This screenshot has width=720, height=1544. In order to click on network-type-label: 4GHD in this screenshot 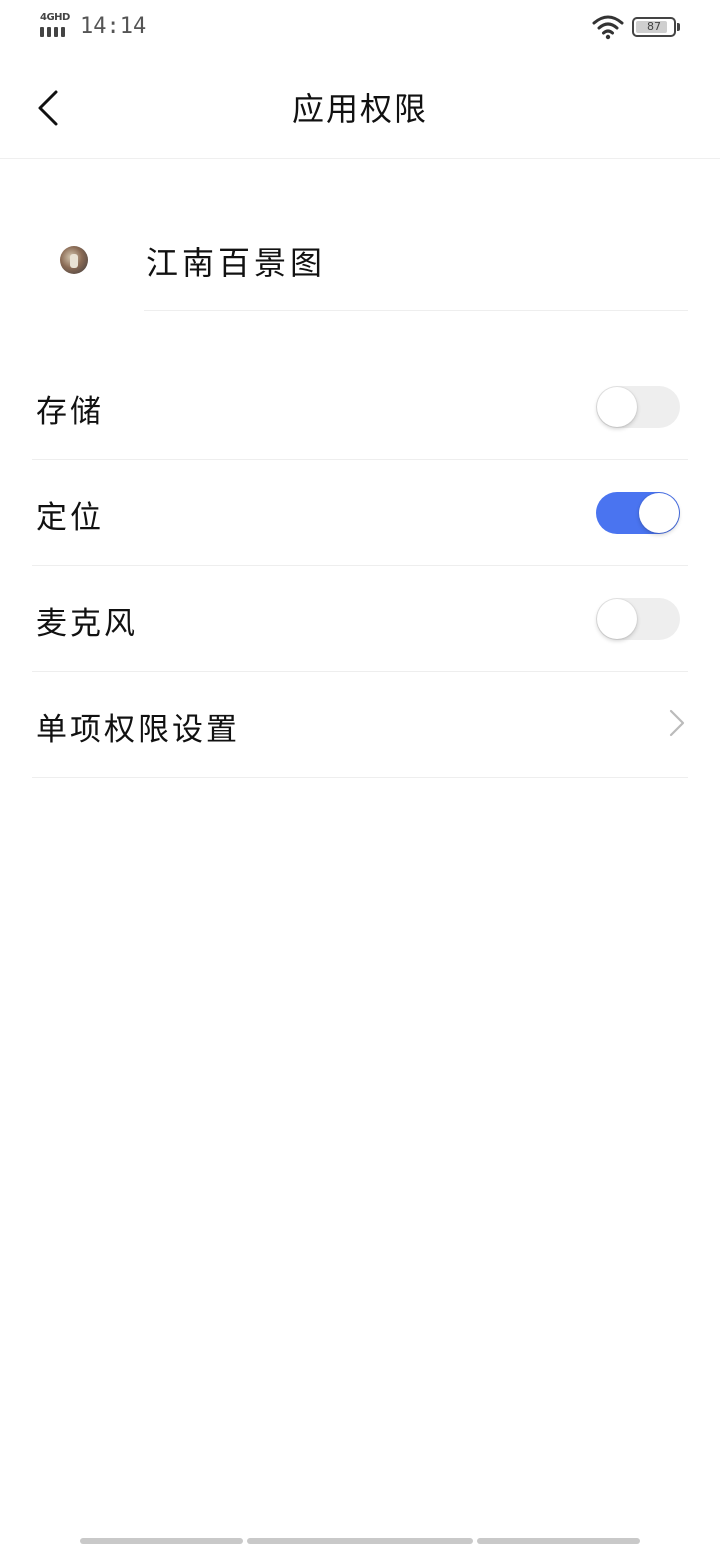, I will do `click(55, 17)`.